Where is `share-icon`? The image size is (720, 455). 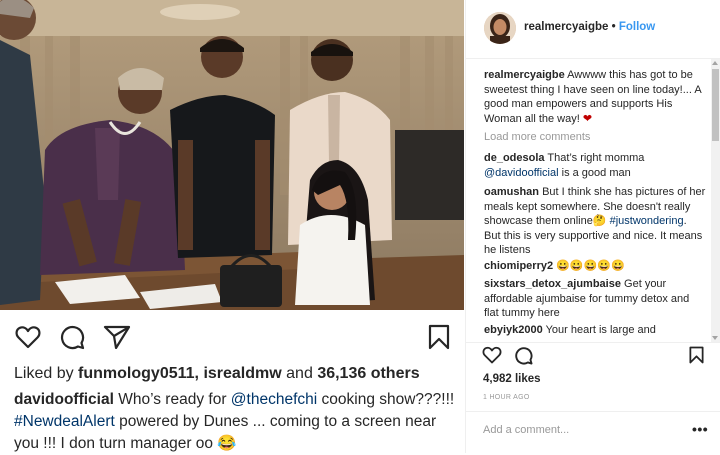
share-icon is located at coordinates (117, 337).